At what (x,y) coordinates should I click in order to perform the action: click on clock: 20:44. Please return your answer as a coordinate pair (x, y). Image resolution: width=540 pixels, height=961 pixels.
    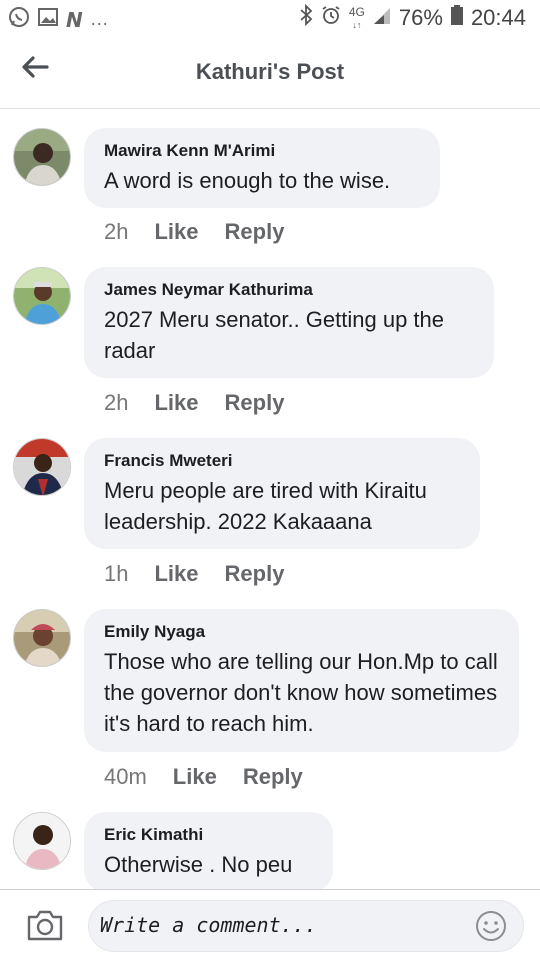
    Looking at the image, I should click on (498, 17).